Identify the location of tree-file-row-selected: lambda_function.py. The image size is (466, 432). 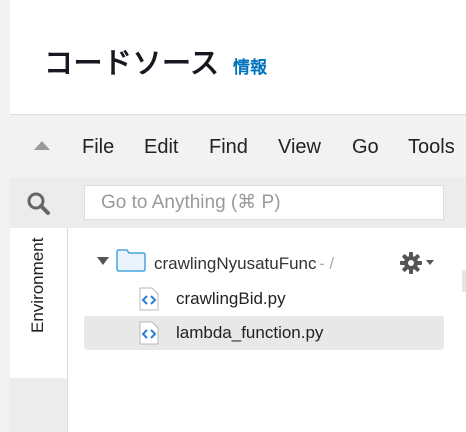
(264, 333).